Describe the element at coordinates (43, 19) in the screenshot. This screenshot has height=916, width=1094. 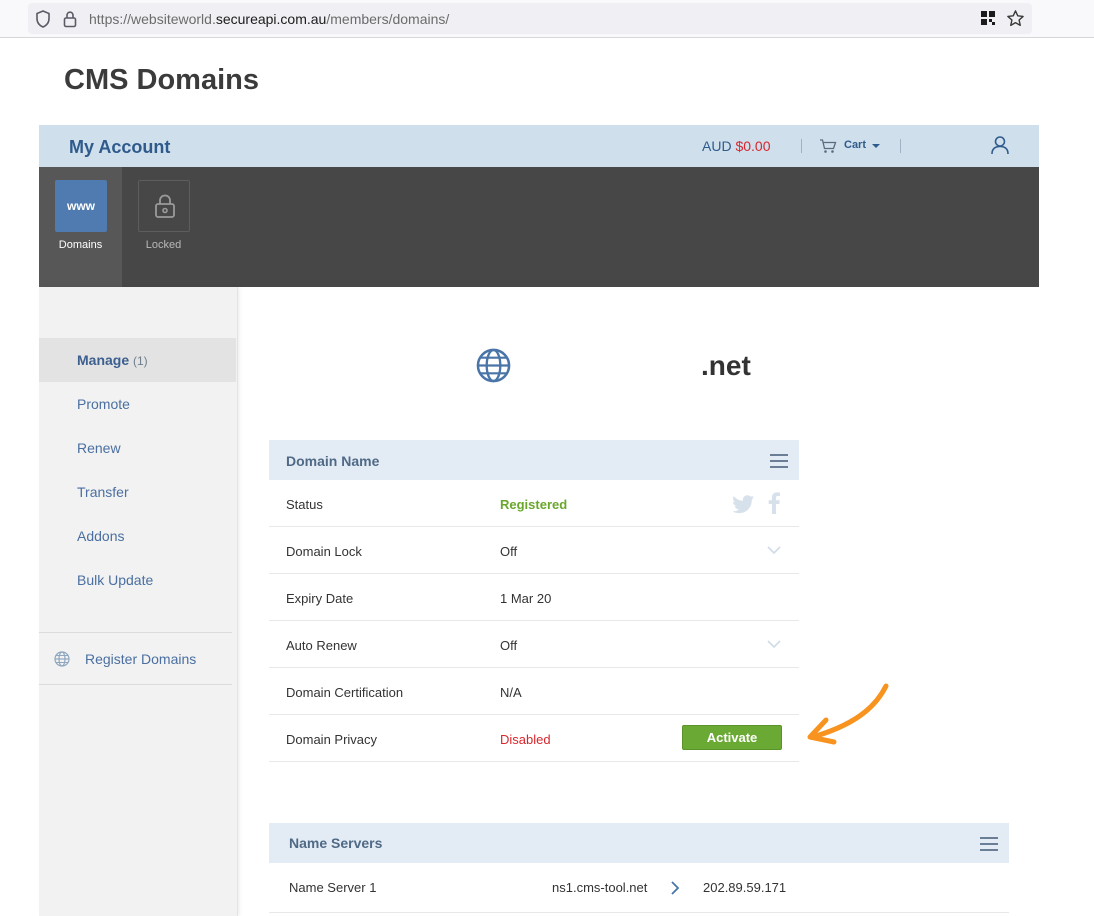
I see `shield-icon` at that location.